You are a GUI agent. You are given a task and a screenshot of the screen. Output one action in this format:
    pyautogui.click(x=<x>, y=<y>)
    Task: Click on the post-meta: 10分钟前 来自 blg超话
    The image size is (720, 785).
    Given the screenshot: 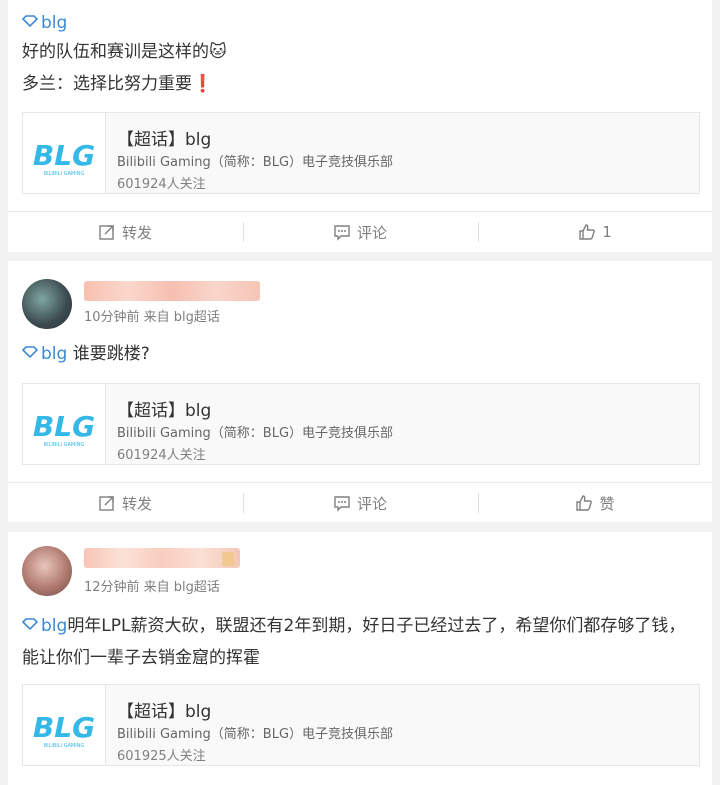 What is the action you would take?
    pyautogui.click(x=152, y=317)
    